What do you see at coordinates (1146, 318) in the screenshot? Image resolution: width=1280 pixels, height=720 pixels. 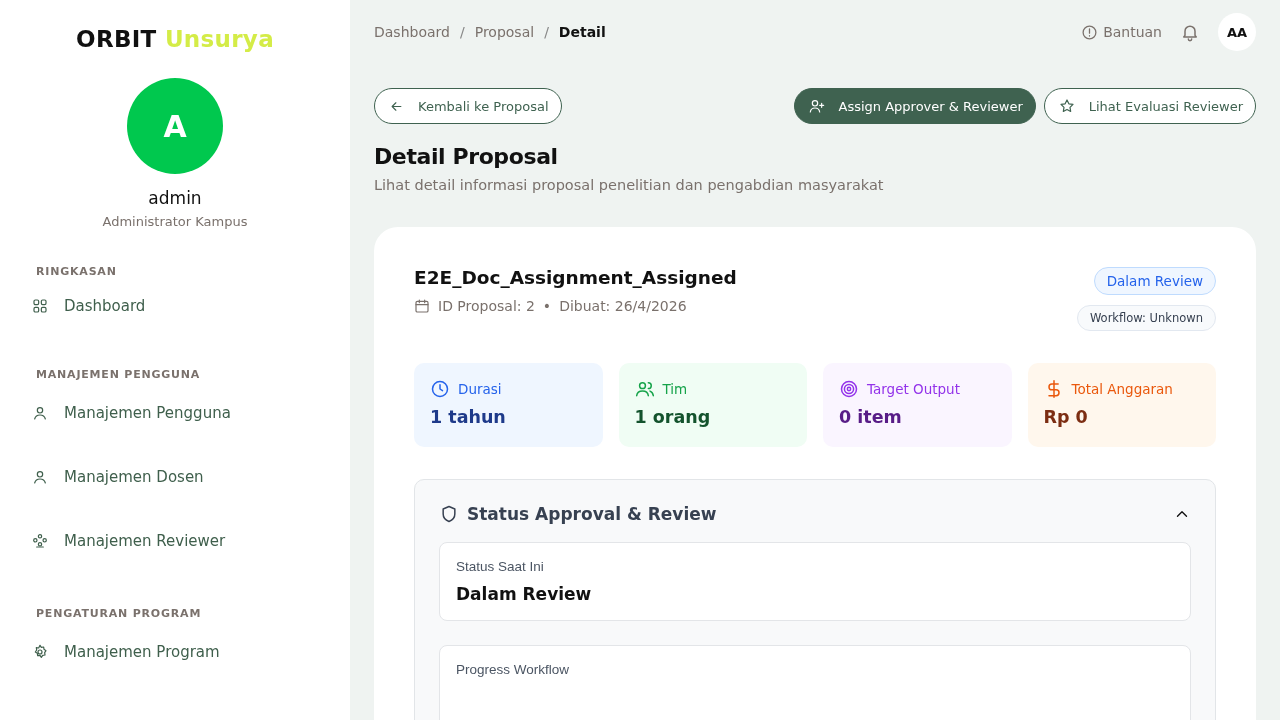 I see `workflow-badge: Workflow: Unknown` at bounding box center [1146, 318].